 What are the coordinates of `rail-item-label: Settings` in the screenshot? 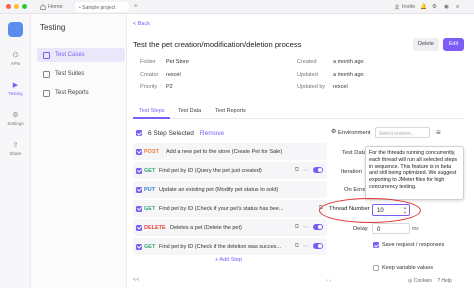 It's located at (15, 123).